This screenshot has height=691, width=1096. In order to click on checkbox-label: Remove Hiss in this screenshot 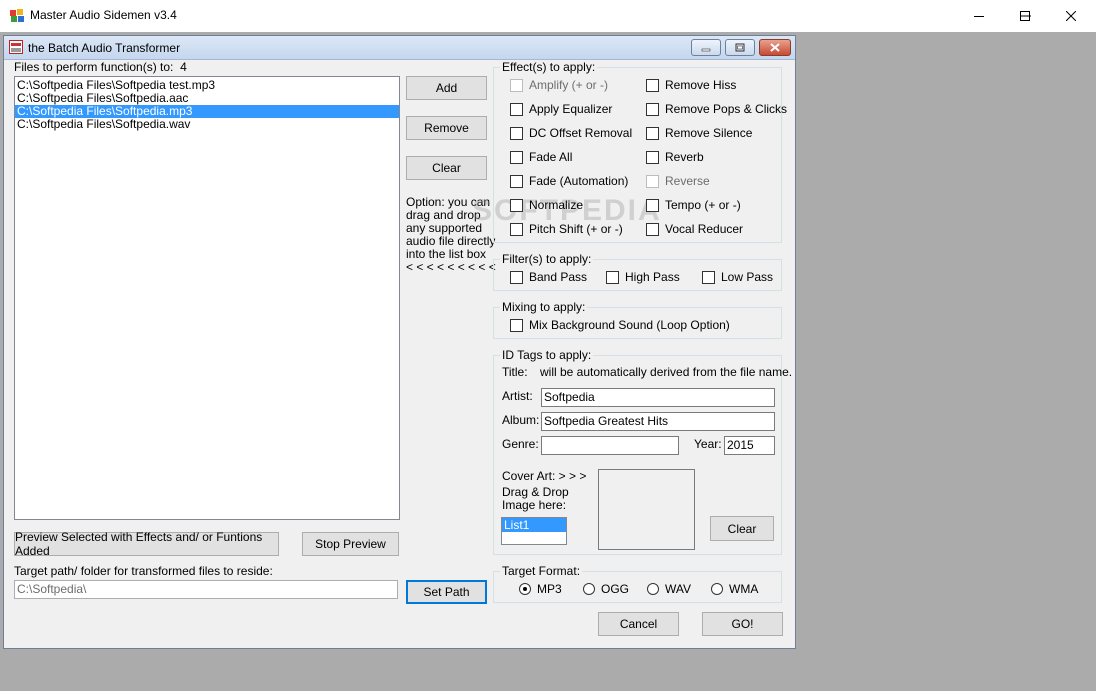, I will do `click(701, 85)`.